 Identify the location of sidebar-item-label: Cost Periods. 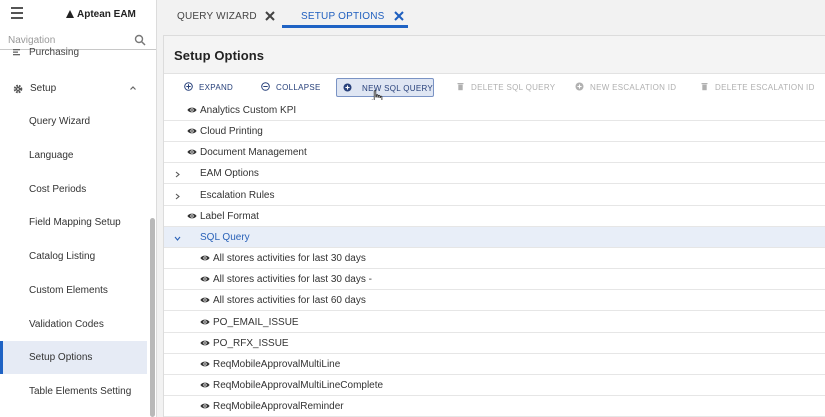
(58, 189).